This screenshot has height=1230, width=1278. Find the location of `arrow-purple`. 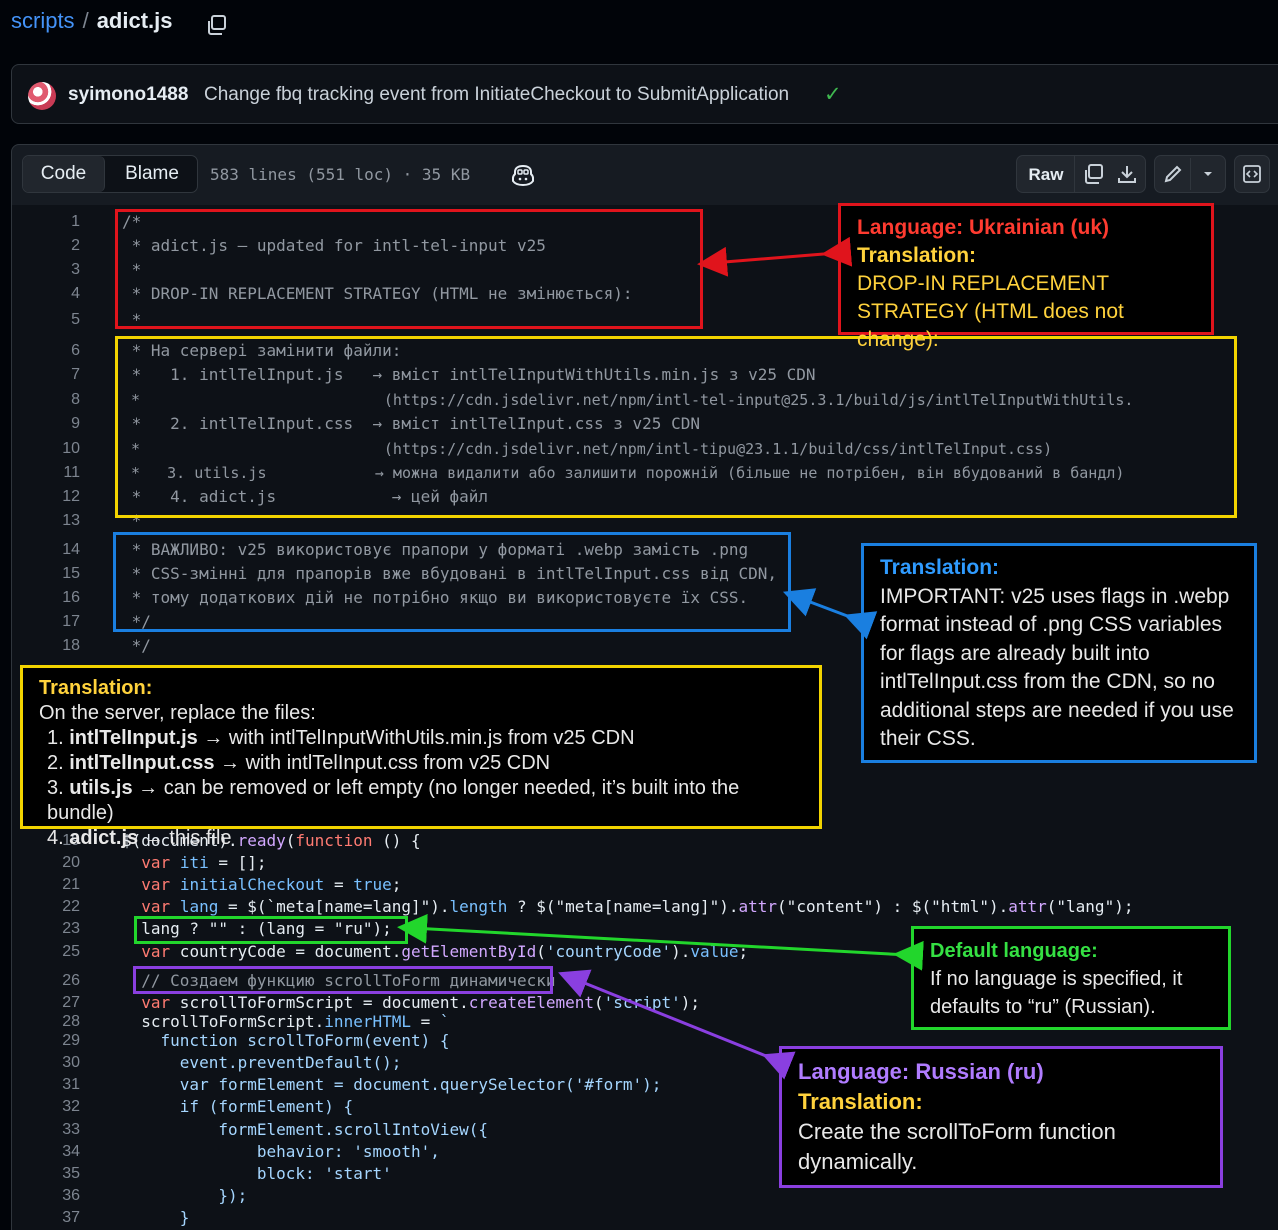

arrow-purple is located at coordinates (677, 1024).